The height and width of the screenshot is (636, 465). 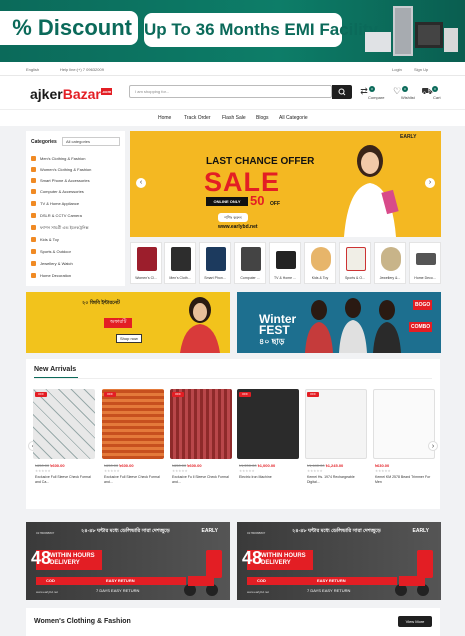 What do you see at coordinates (260, 161) in the screenshot?
I see `hero-headline: LAST CHANCE OFFER` at bounding box center [260, 161].